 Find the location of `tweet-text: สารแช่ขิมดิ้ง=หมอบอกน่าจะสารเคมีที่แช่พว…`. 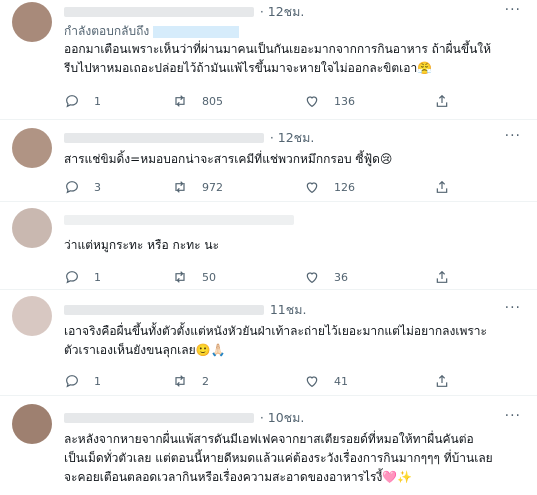

tweet-text: สารแช่ขิมดิ้ง=หมอบอกน่าจะสารเคมีที่แช่พว… is located at coordinates (296, 159).